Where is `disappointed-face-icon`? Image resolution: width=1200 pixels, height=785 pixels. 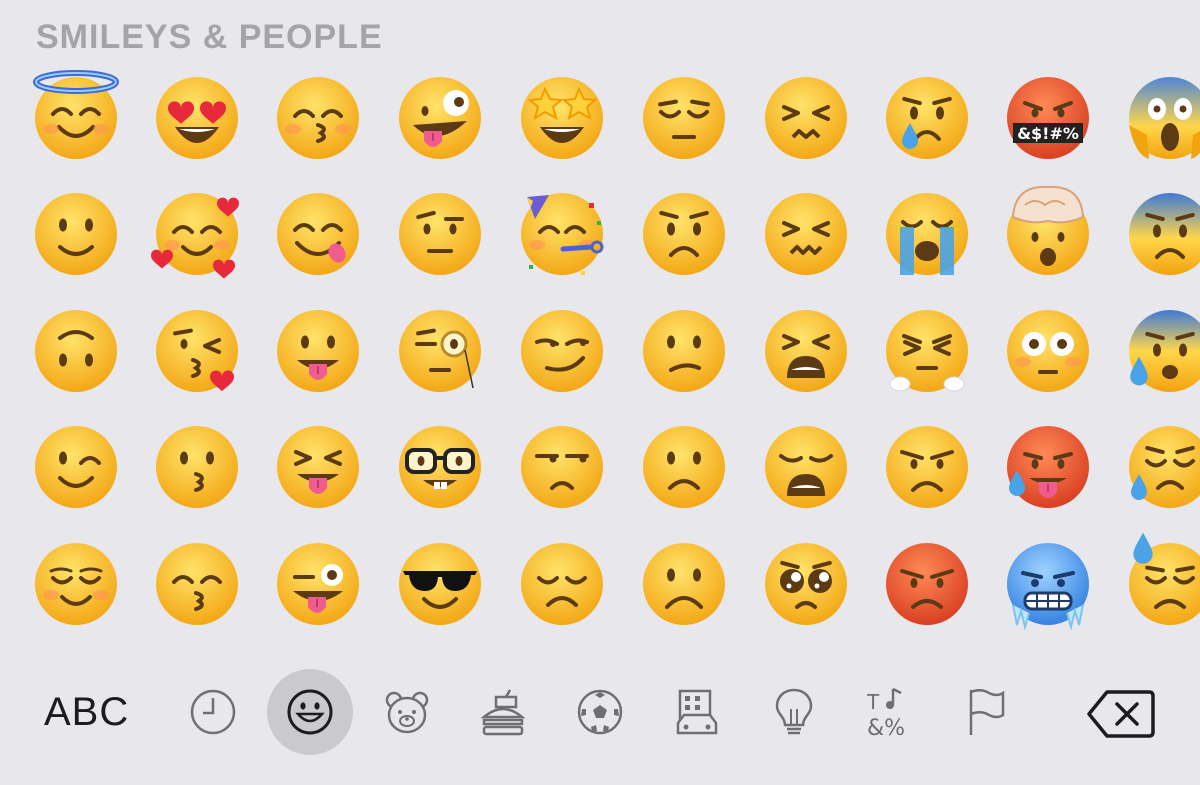
disappointed-face-icon is located at coordinates (562, 584).